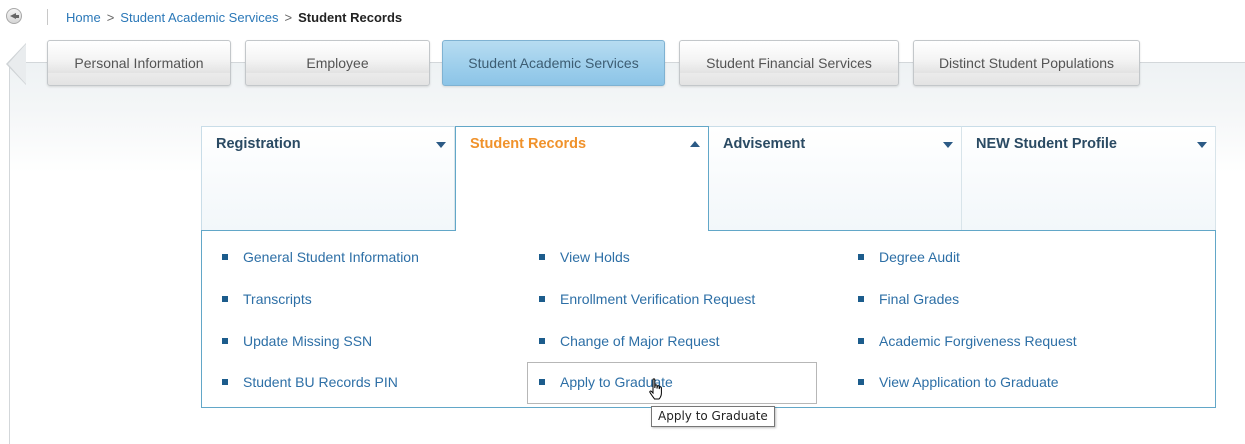 This screenshot has width=1245, height=444. I want to click on menu-link-update-missing-ssn: Update Missing SSN, so click(297, 341).